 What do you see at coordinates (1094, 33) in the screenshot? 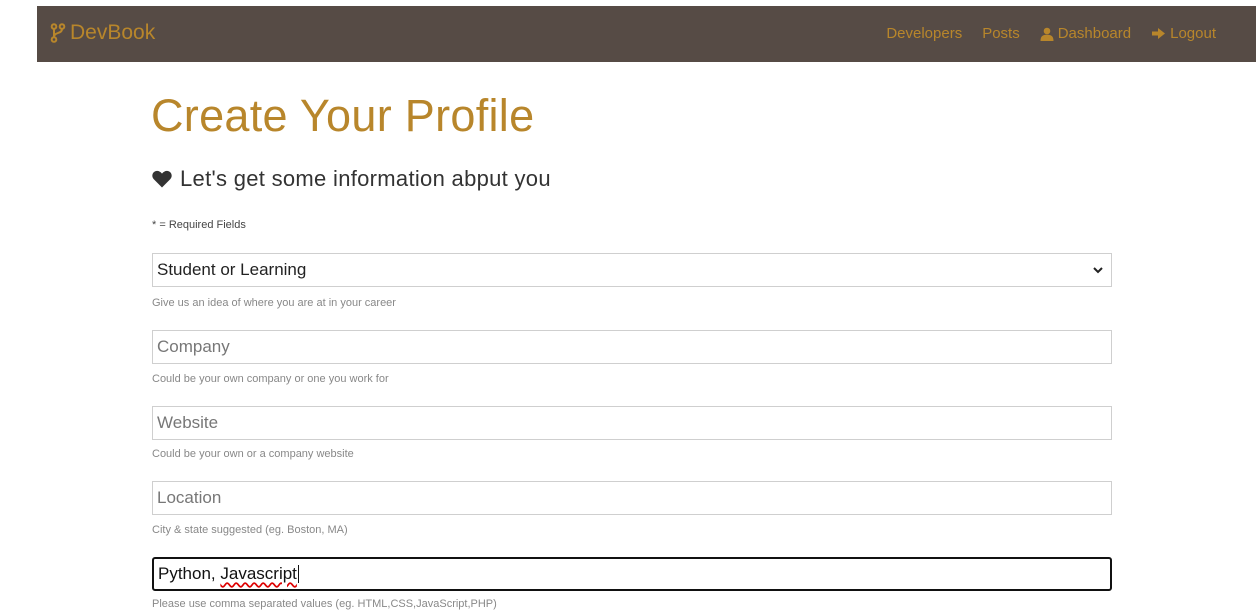
I see `nav-dashboard-label: Dashboard` at bounding box center [1094, 33].